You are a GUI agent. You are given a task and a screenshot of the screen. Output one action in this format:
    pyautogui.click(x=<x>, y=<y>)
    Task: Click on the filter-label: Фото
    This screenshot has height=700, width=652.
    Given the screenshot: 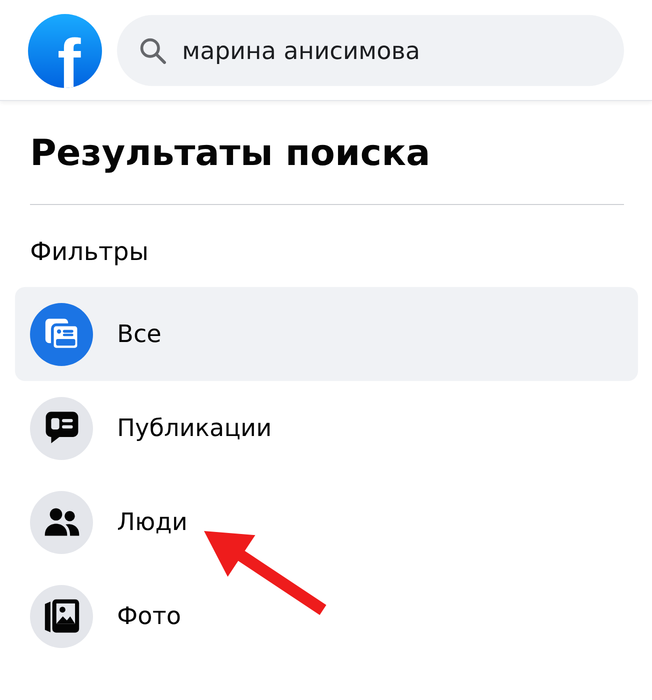 What is the action you would take?
    pyautogui.click(x=149, y=616)
    